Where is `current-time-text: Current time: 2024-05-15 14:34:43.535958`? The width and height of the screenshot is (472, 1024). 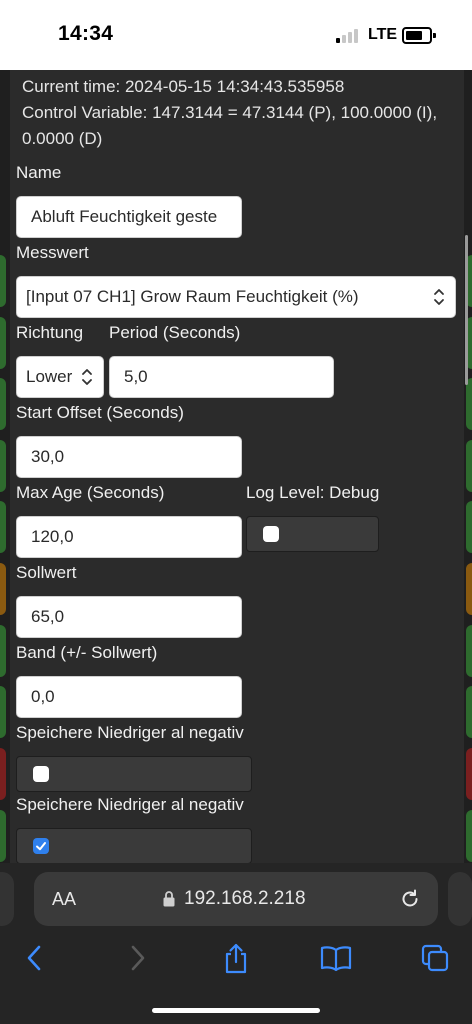
current-time-text: Current time: 2024-05-15 14:34:43.535958 is located at coordinates (183, 86).